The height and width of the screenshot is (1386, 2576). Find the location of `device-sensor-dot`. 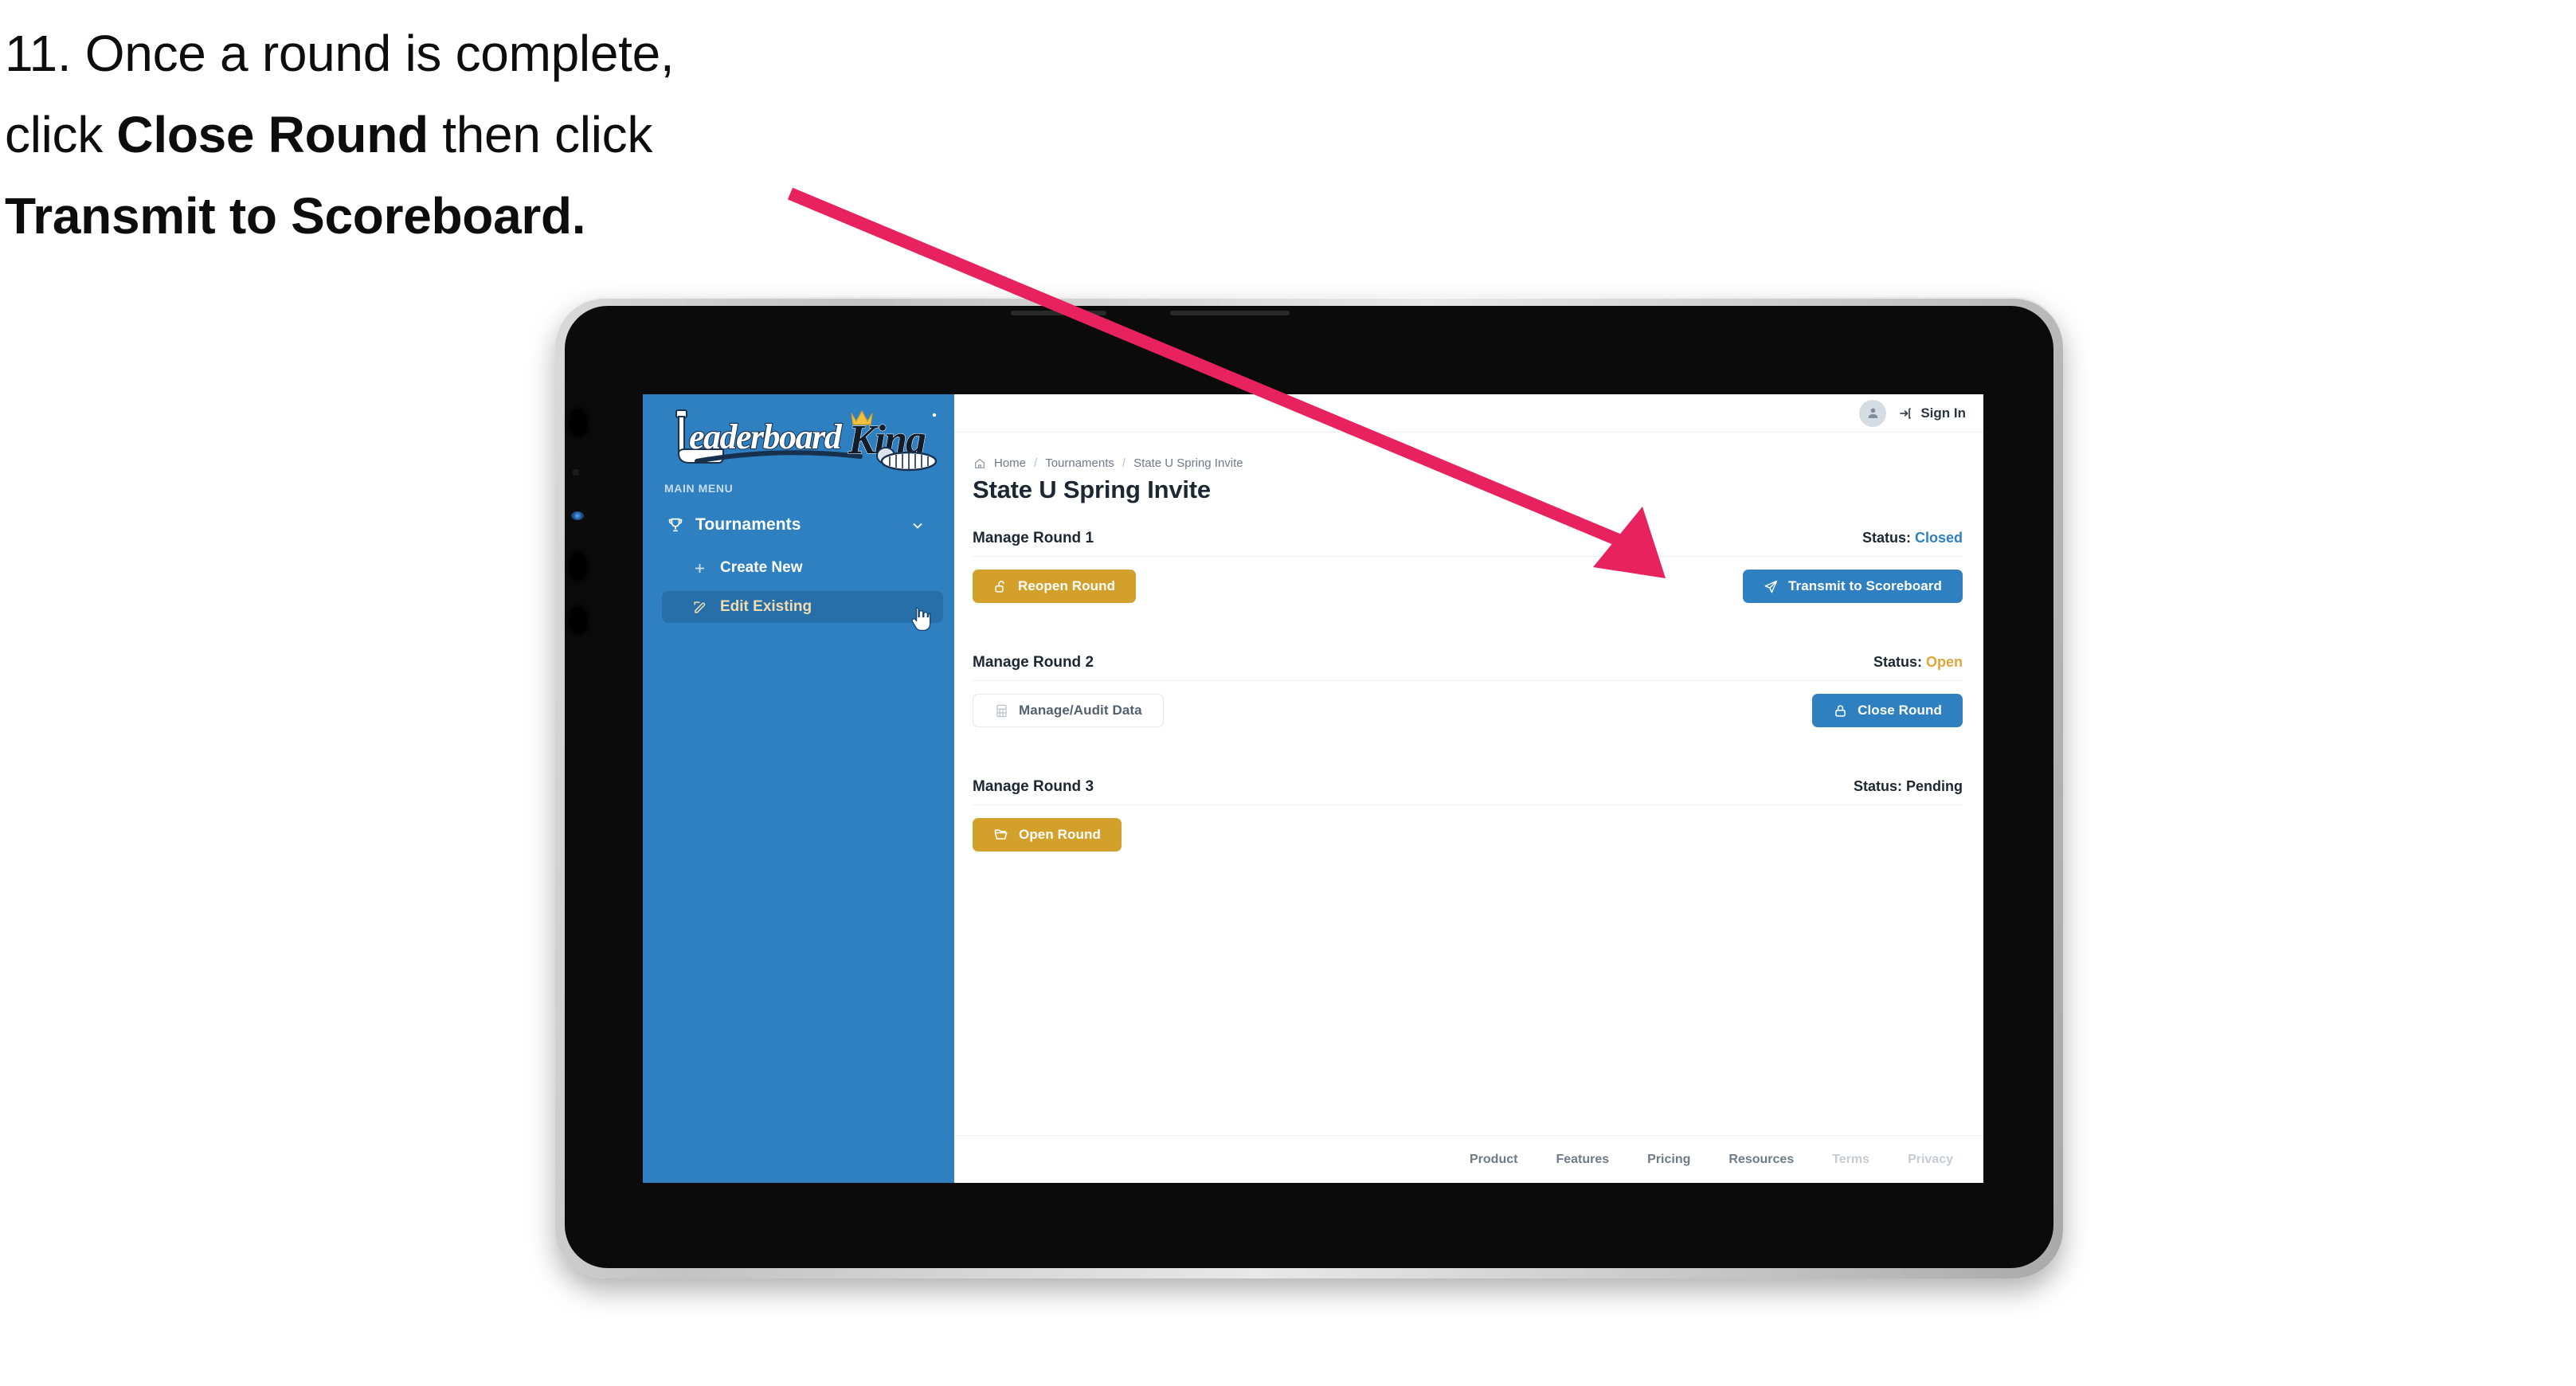

device-sensor-dot is located at coordinates (576, 472).